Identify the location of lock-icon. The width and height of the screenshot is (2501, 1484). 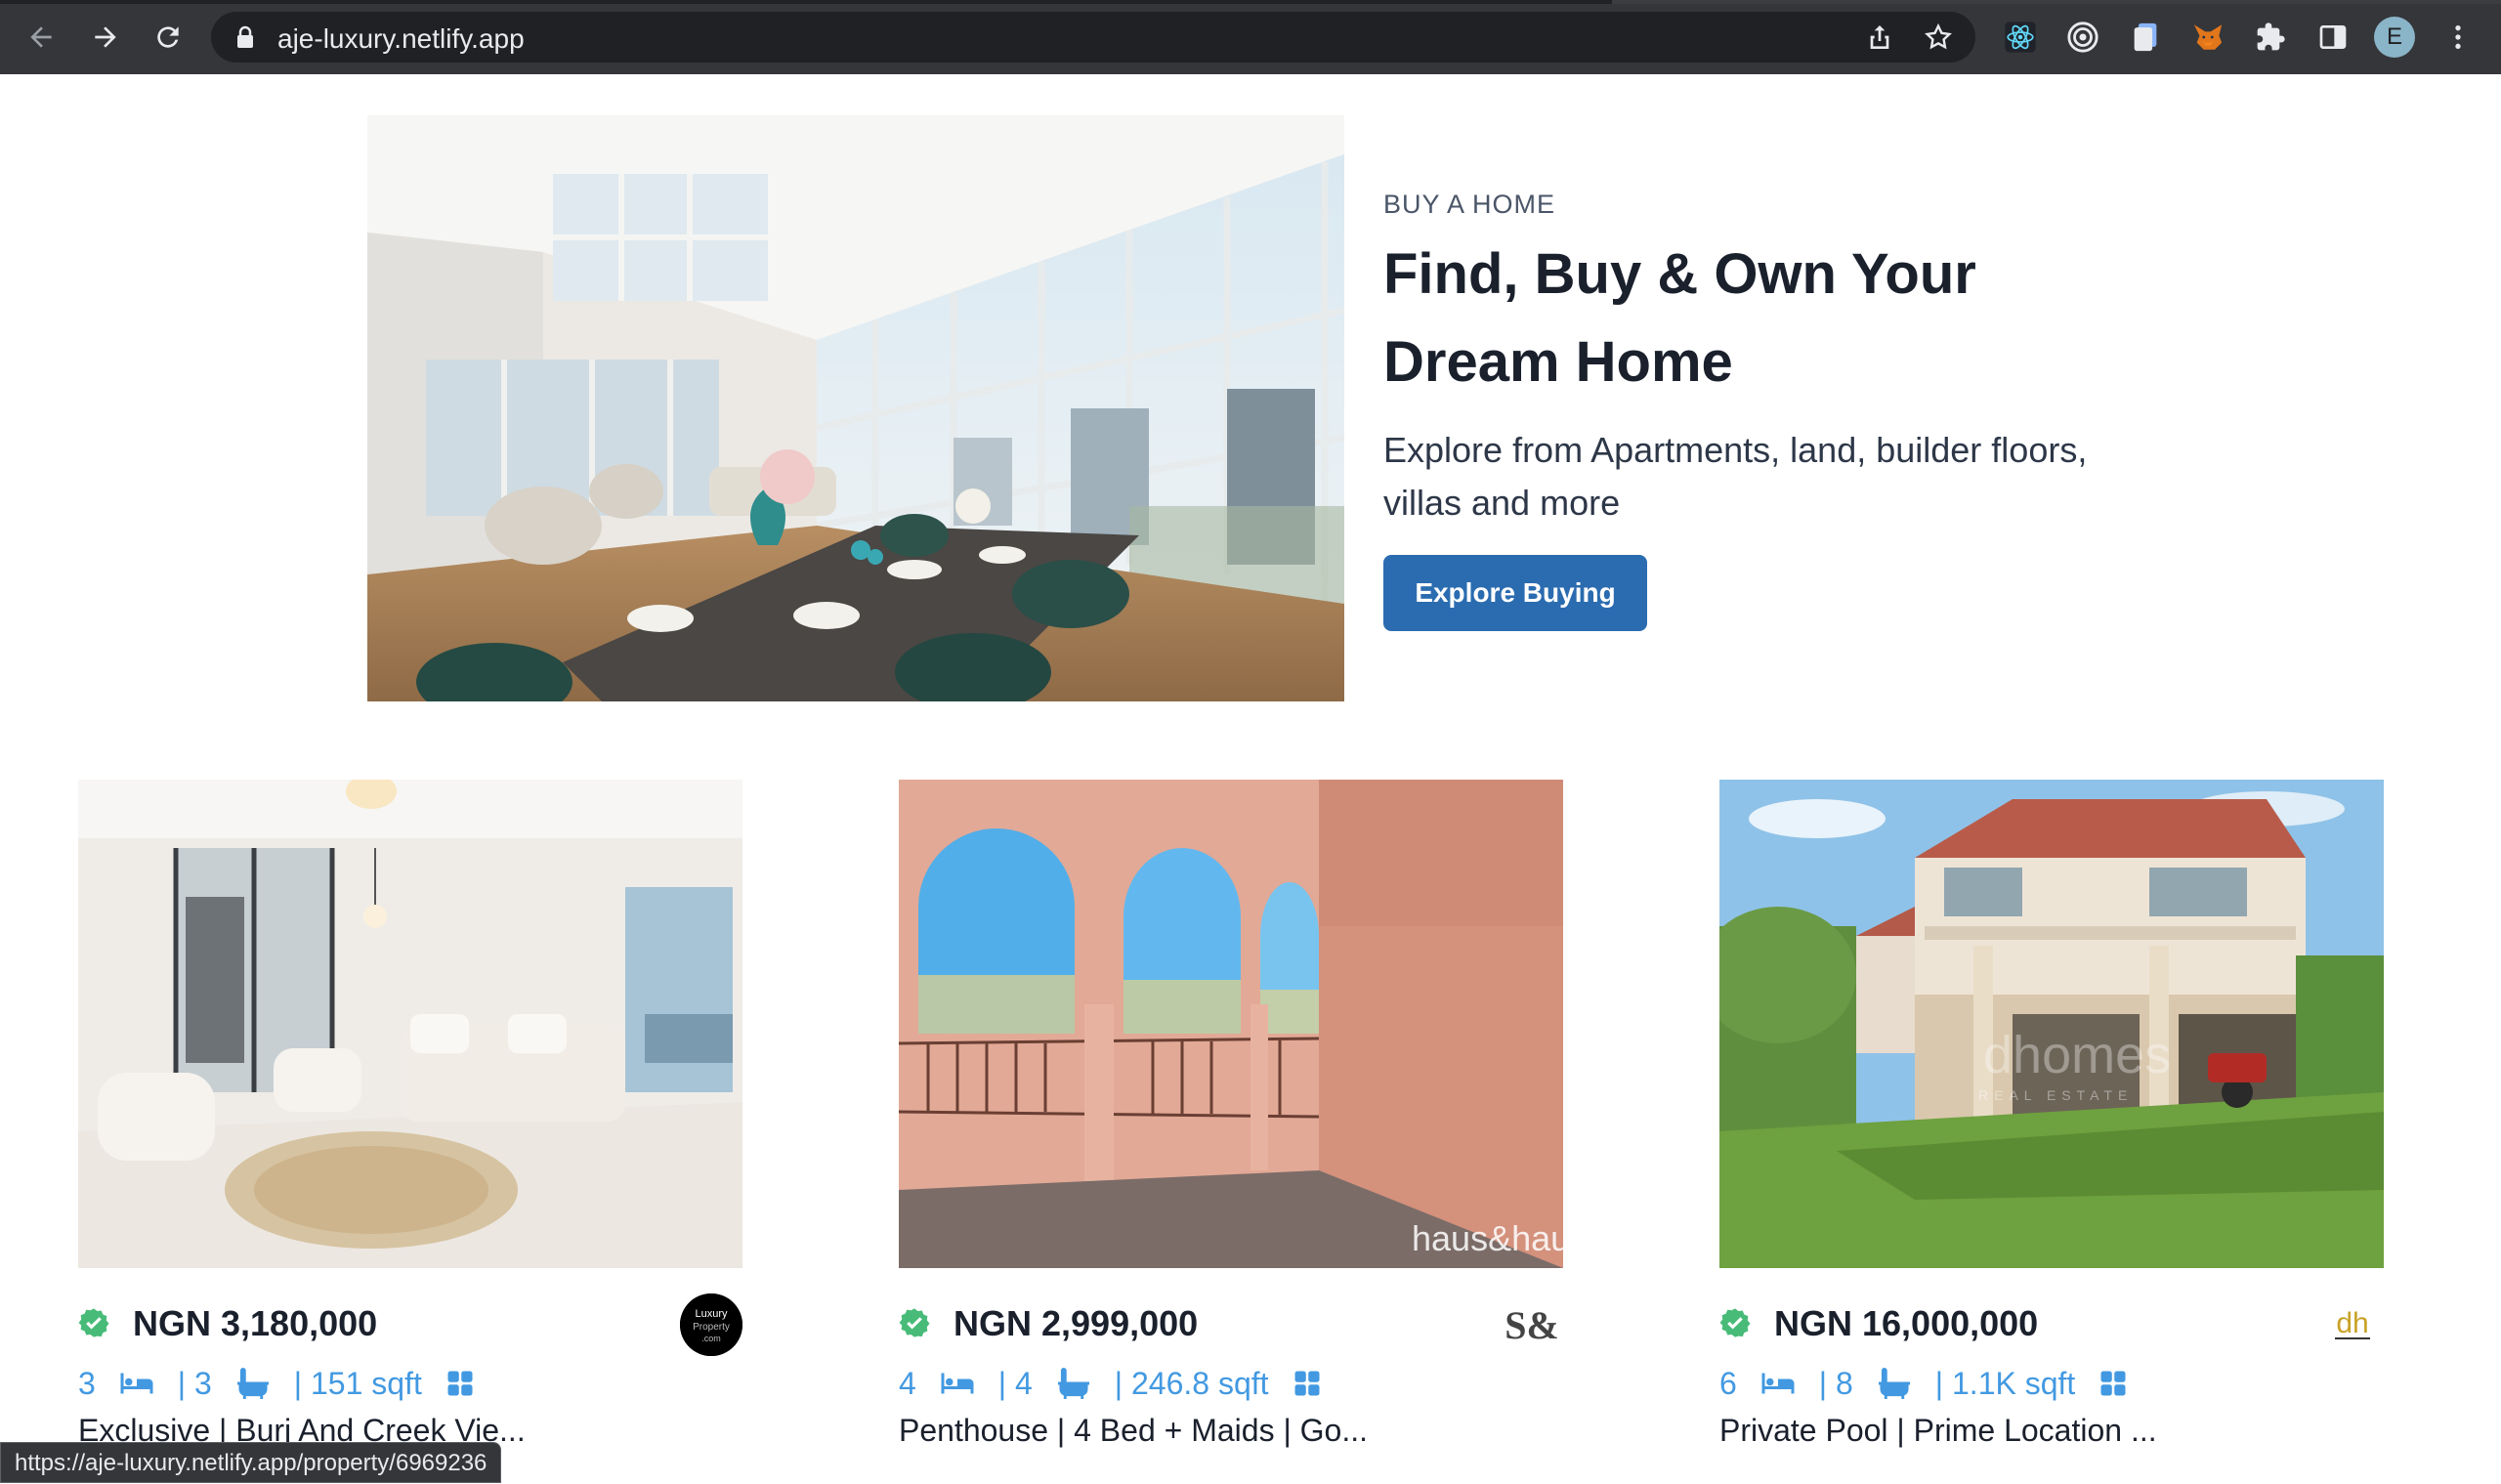
(245, 36).